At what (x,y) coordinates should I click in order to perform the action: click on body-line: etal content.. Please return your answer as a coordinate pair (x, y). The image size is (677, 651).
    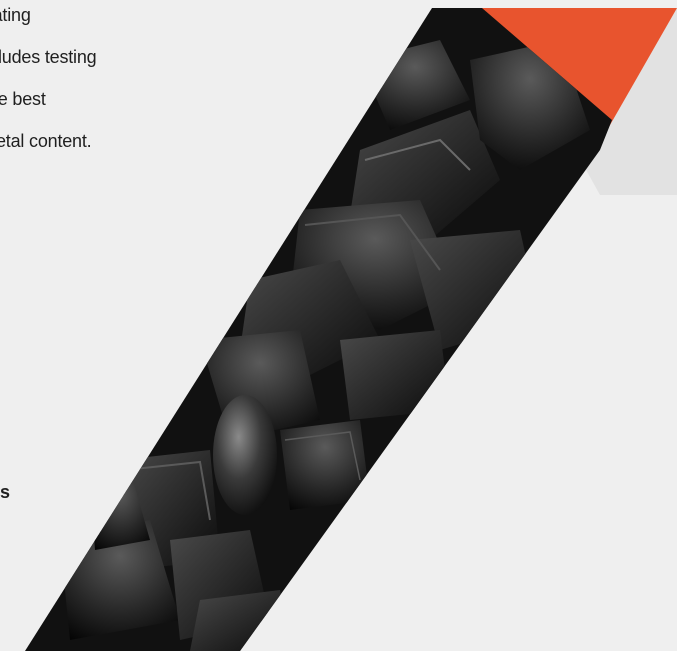
    Looking at the image, I should click on (46, 141).